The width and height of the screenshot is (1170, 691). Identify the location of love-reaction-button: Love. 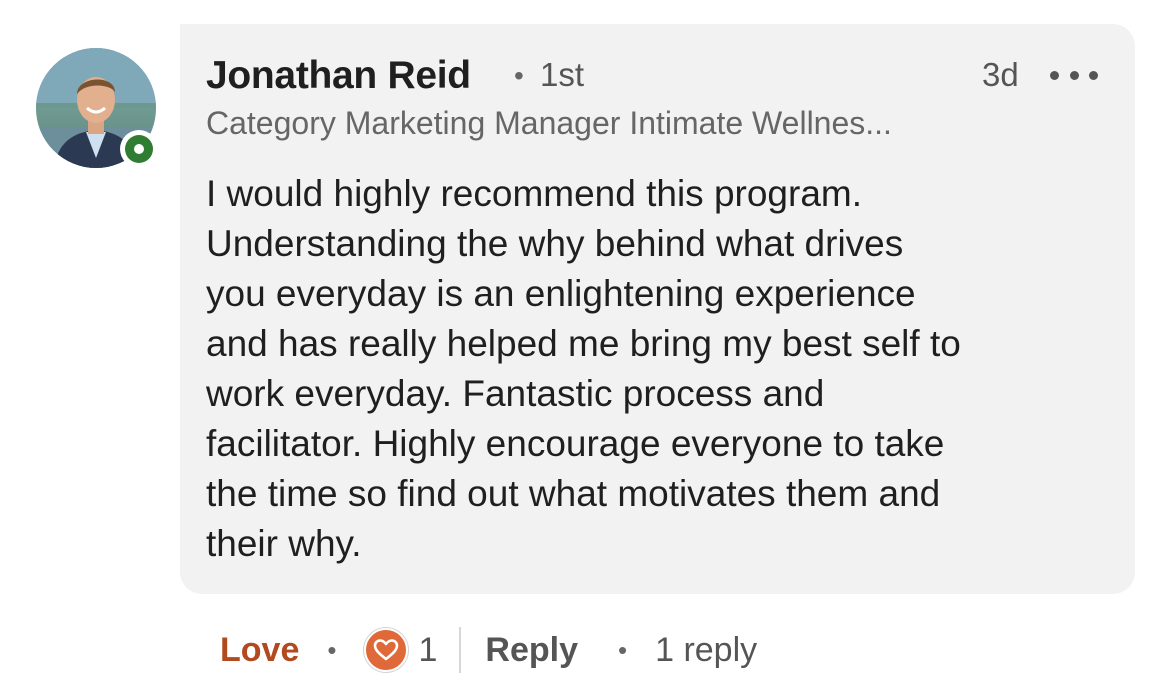
(259, 650).